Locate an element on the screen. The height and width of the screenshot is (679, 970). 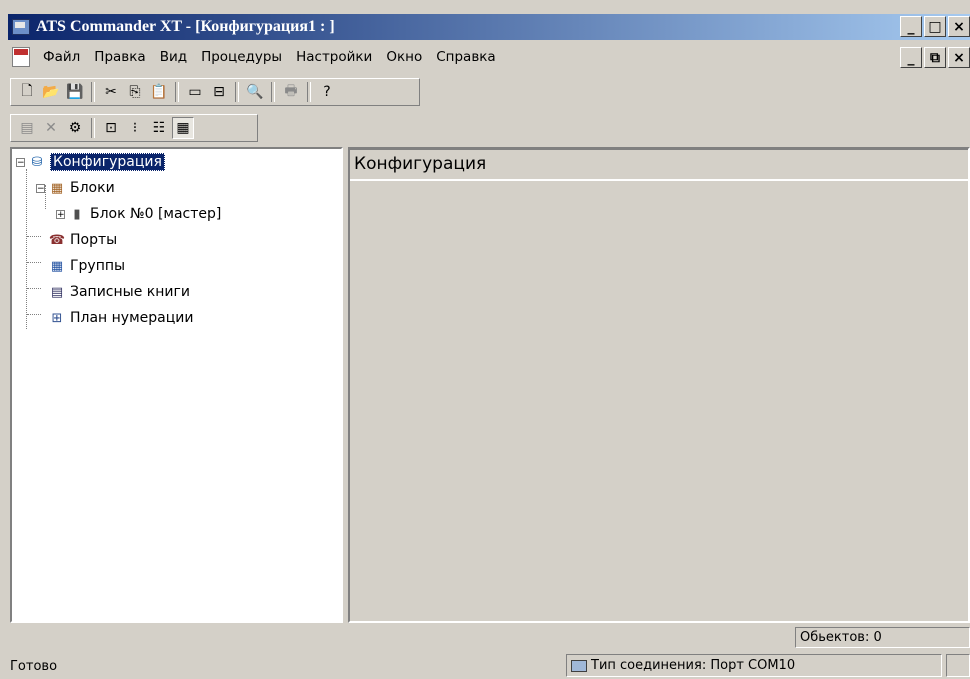
preview-icon: 🔍 is located at coordinates (255, 92).